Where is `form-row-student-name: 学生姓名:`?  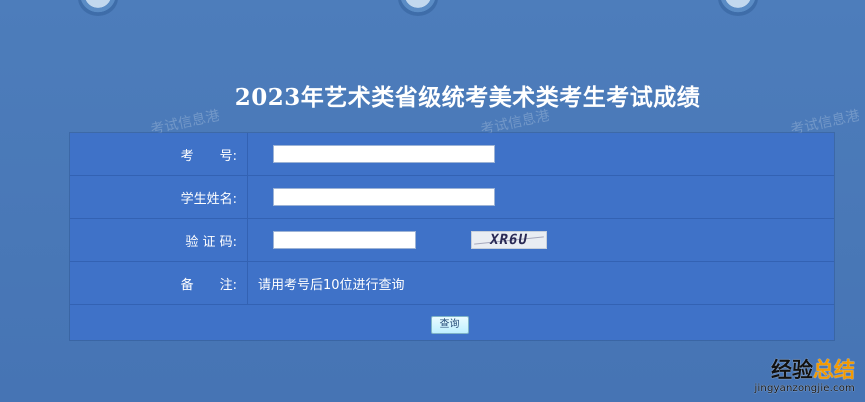
form-row-student-name: 学生姓名: is located at coordinates (452, 197).